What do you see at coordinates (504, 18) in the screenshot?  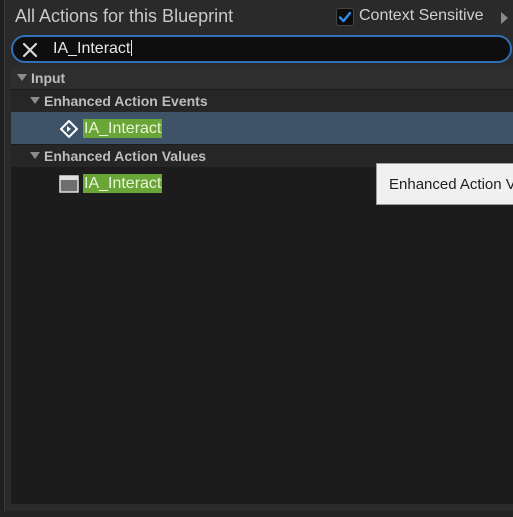 I see `context-sensitive-arrow-icon` at bounding box center [504, 18].